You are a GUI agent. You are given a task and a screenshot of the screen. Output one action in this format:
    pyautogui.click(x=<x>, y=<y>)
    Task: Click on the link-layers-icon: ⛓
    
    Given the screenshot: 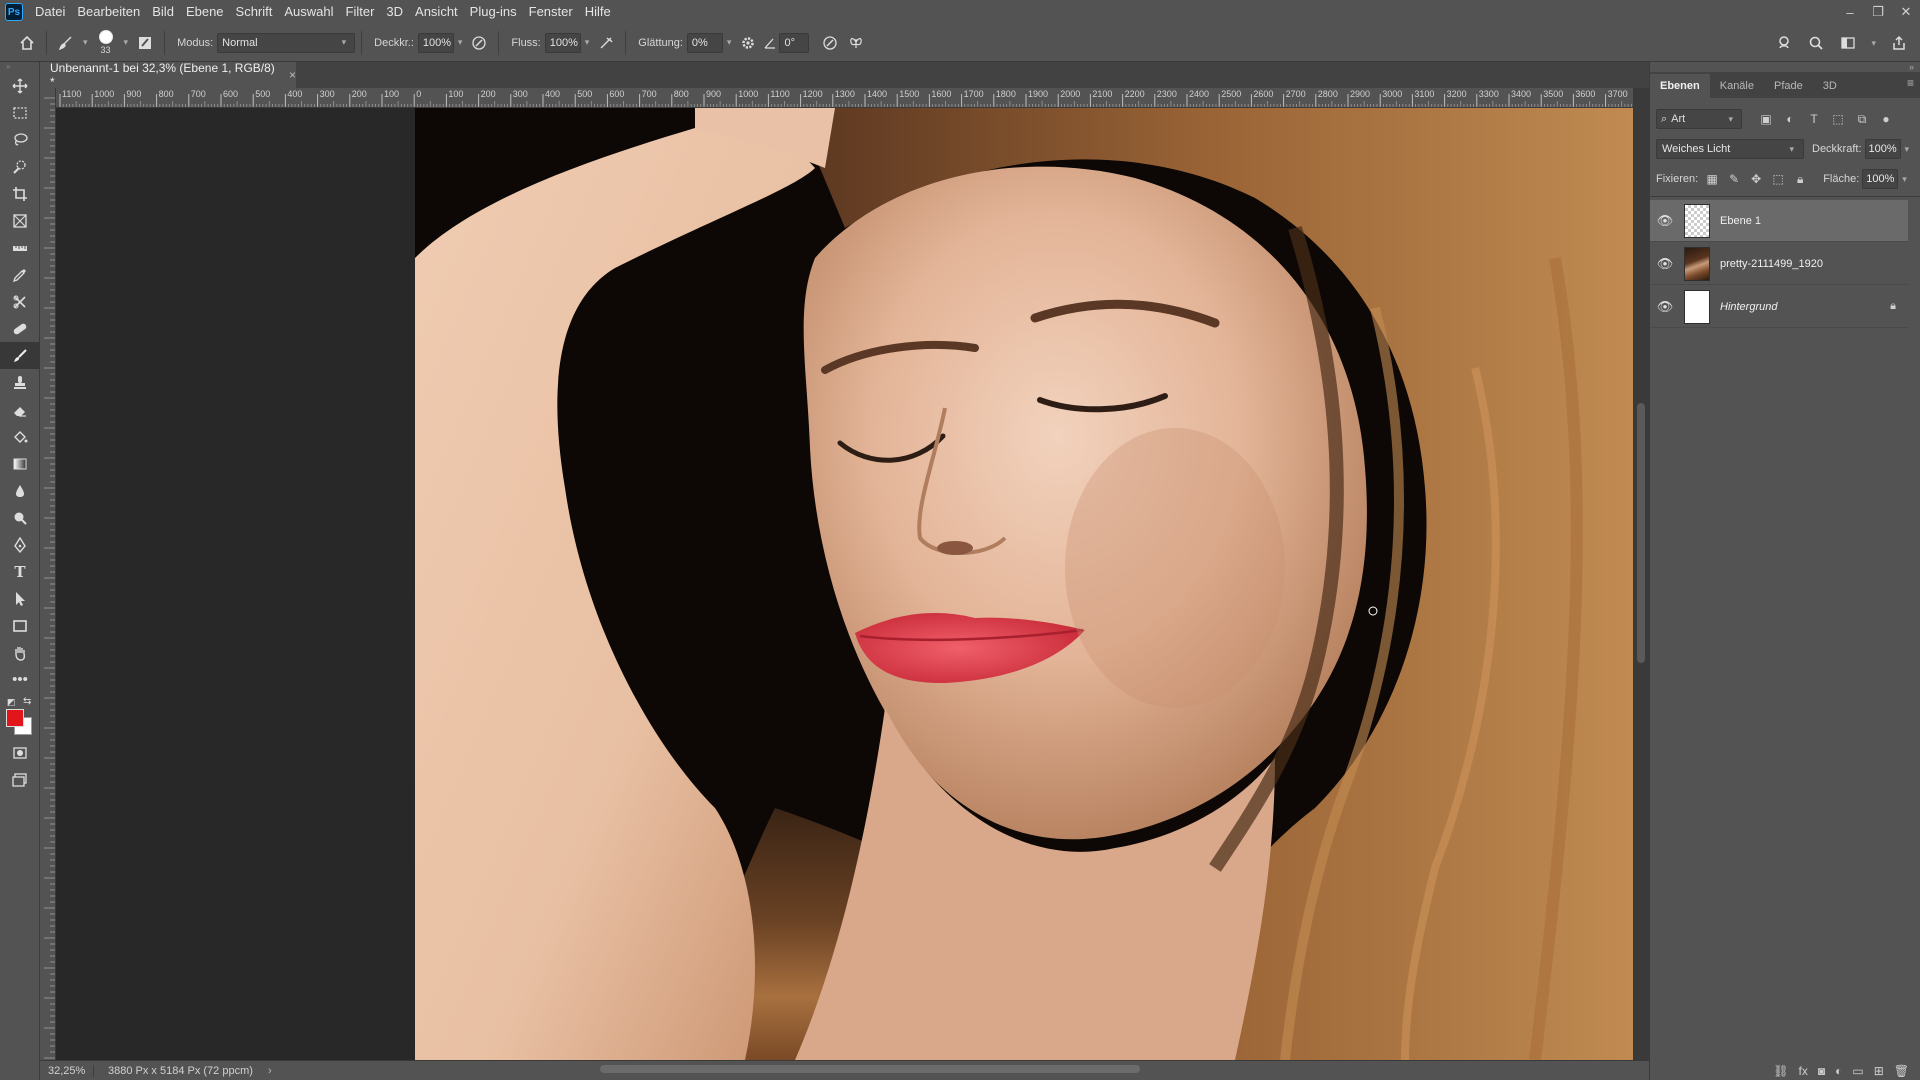 What is the action you would take?
    pyautogui.click(x=1780, y=1071)
    